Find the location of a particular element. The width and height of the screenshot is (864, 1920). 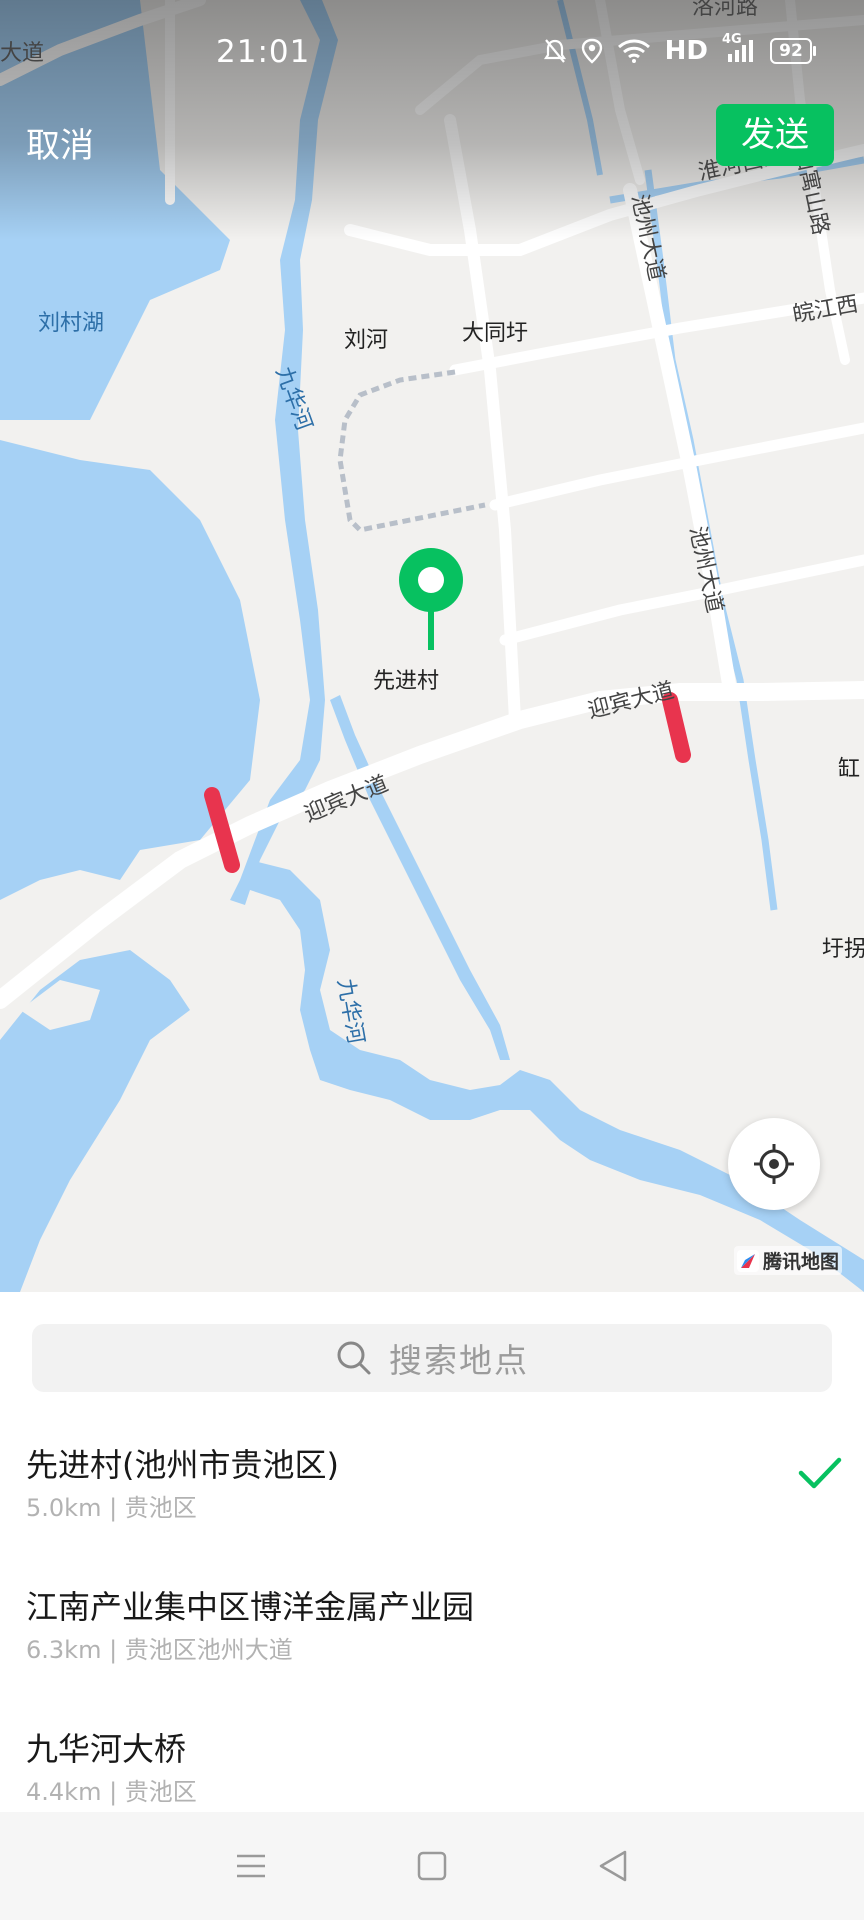

map-provider-logo: 腾讯地图 is located at coordinates (788, 1260).